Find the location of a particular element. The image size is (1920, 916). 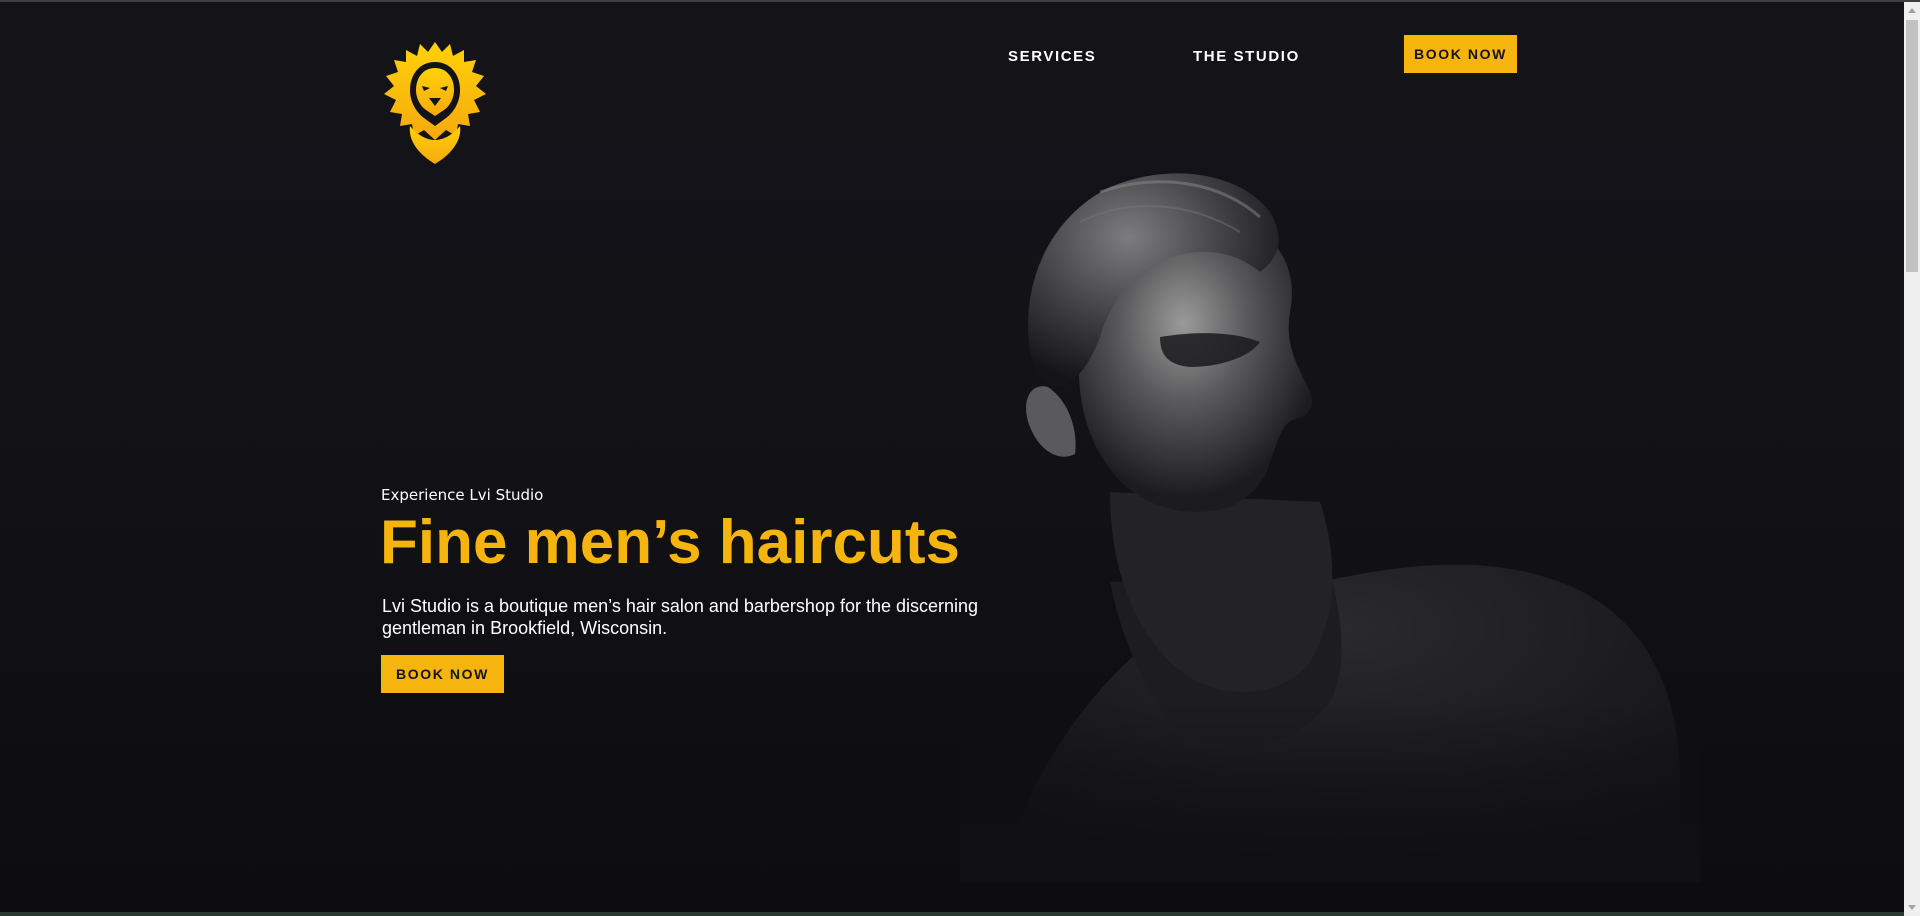

book-now-hero-button: BOOK NOW is located at coordinates (442, 674).